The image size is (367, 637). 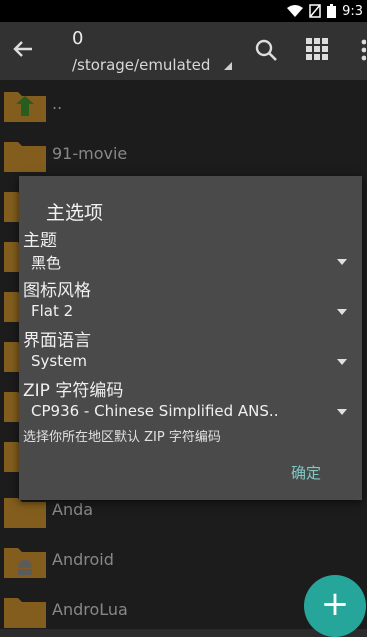 What do you see at coordinates (73, 391) in the screenshot?
I see `zip-encoding-label: ZIP 字符编码` at bounding box center [73, 391].